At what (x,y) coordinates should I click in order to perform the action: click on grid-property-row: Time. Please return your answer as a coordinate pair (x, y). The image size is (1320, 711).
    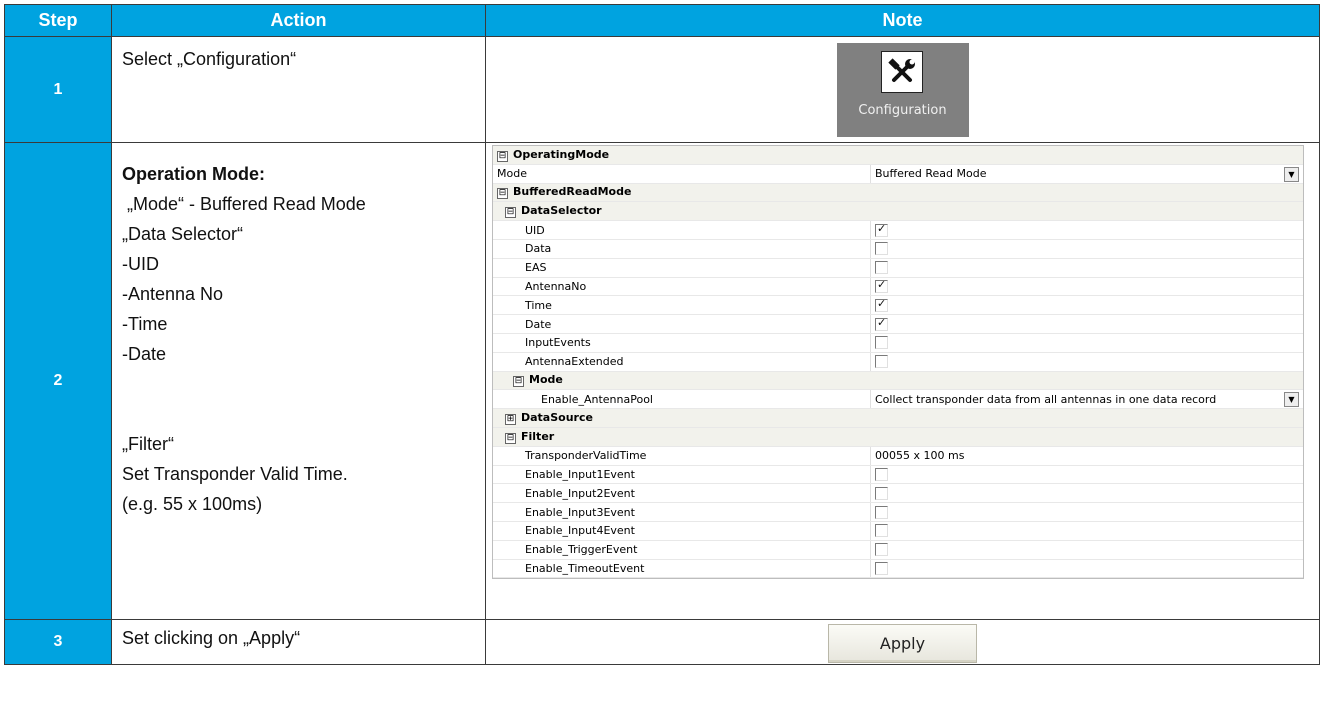
    Looking at the image, I should click on (898, 306).